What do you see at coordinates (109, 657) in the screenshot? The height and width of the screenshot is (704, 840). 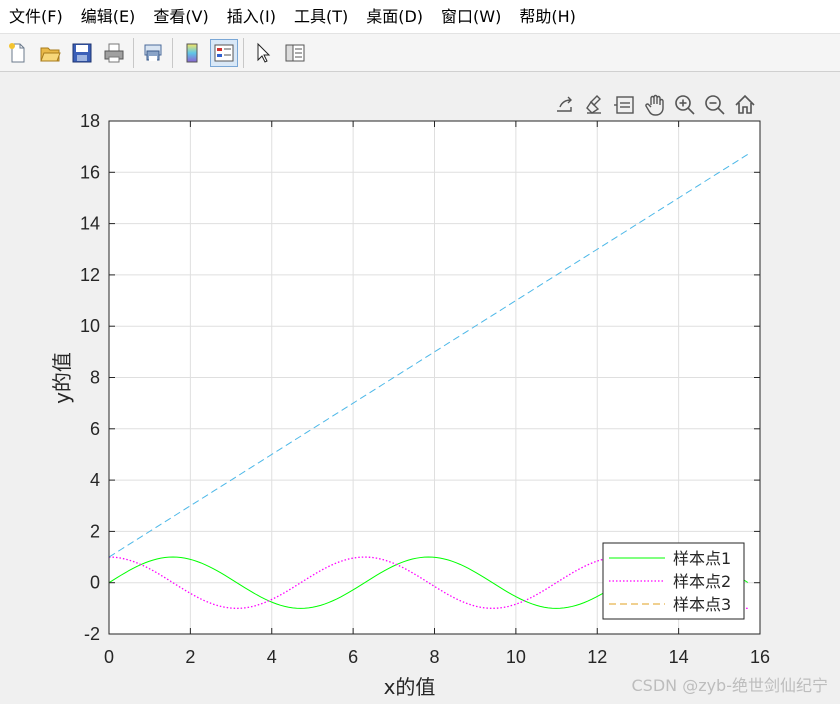 I see `x-tick-label: 0` at bounding box center [109, 657].